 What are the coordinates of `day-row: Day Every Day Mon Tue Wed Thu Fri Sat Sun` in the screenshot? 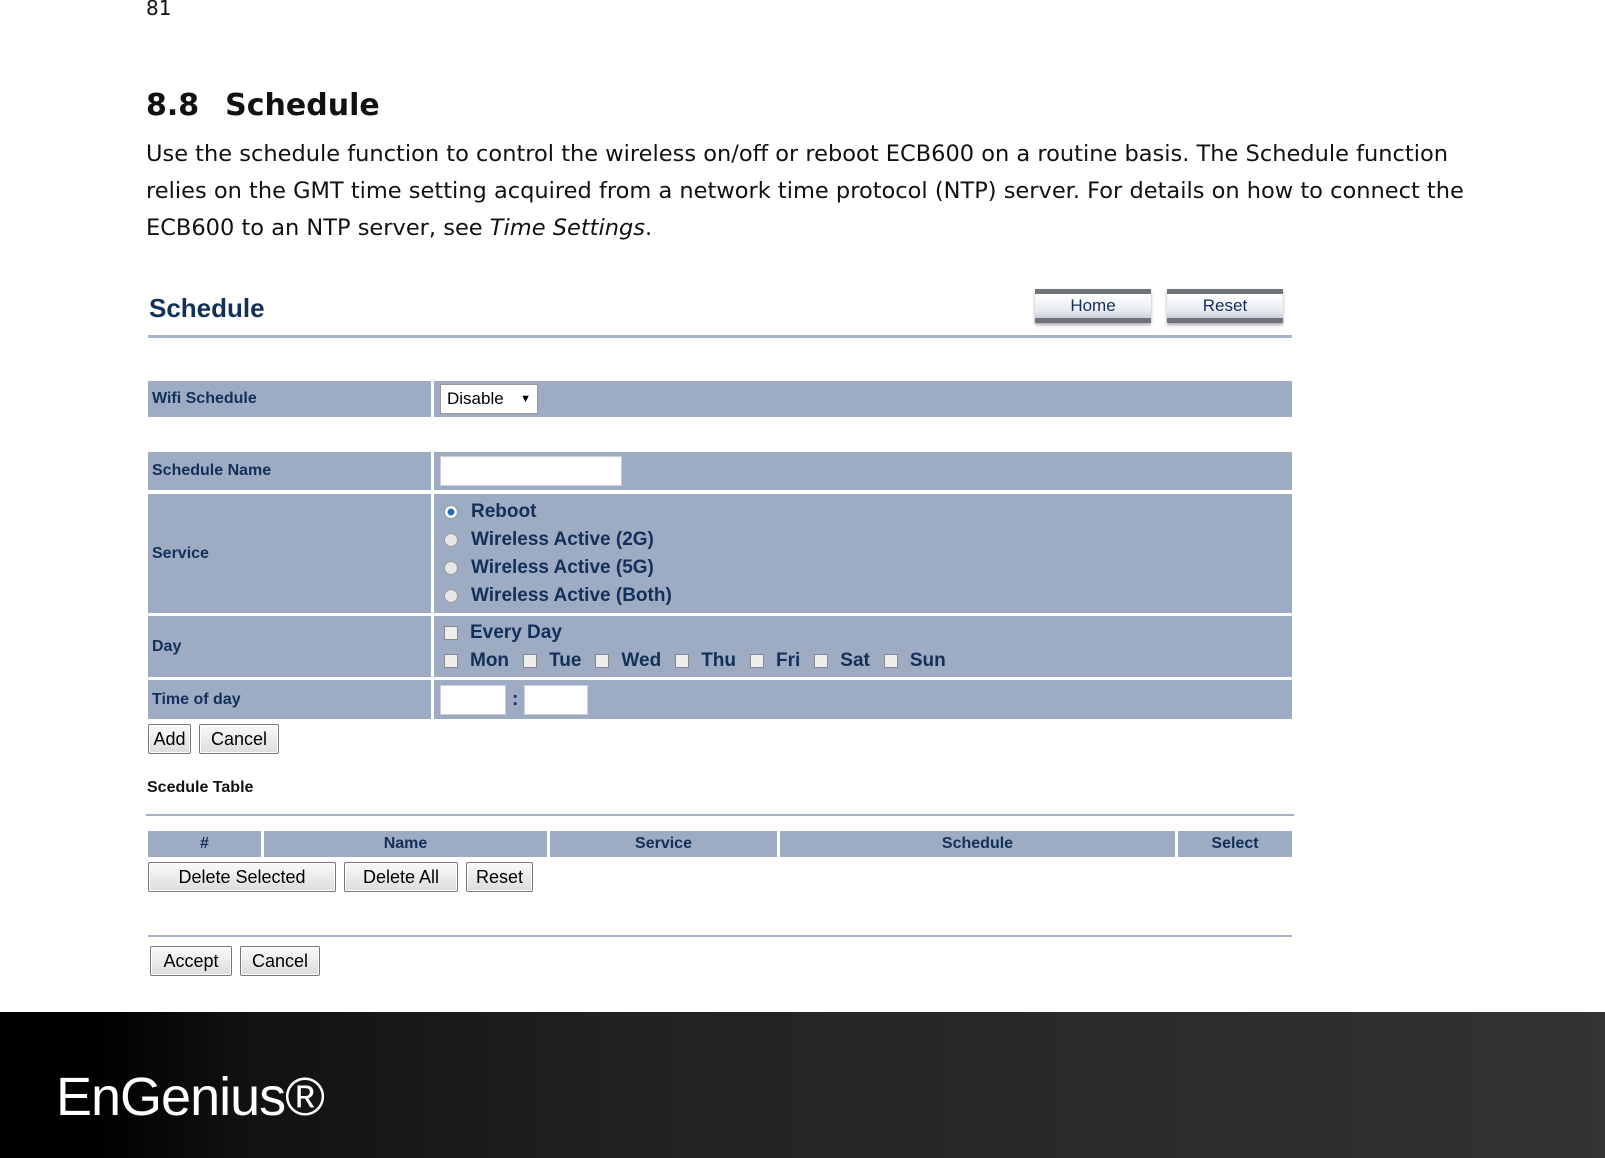 It's located at (720, 646).